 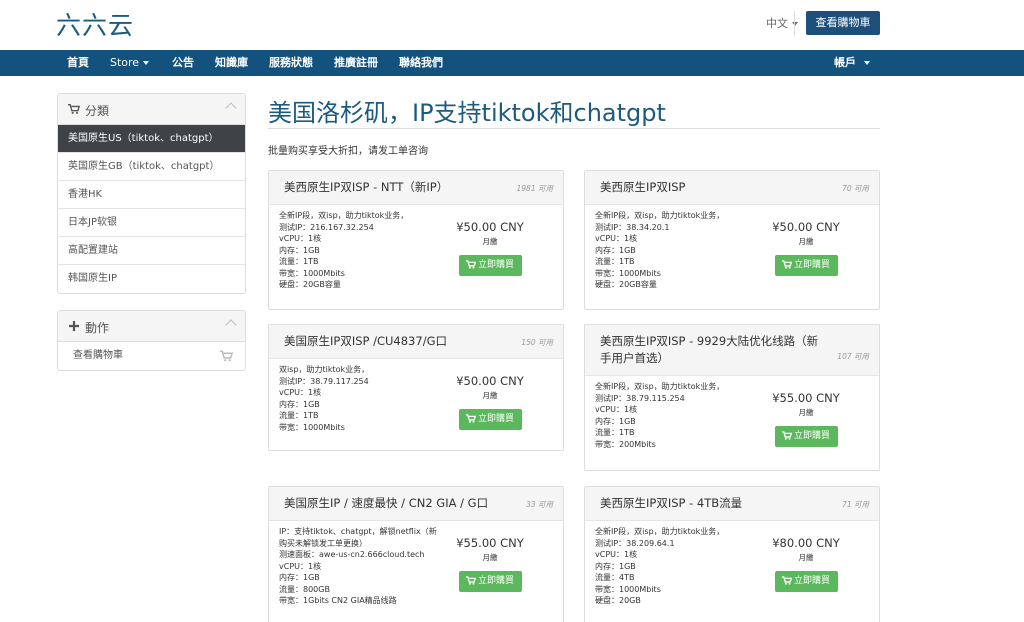 What do you see at coordinates (365, 341) in the screenshot?
I see `product-name: 美国原生IP双ISP /CU4837/G口` at bounding box center [365, 341].